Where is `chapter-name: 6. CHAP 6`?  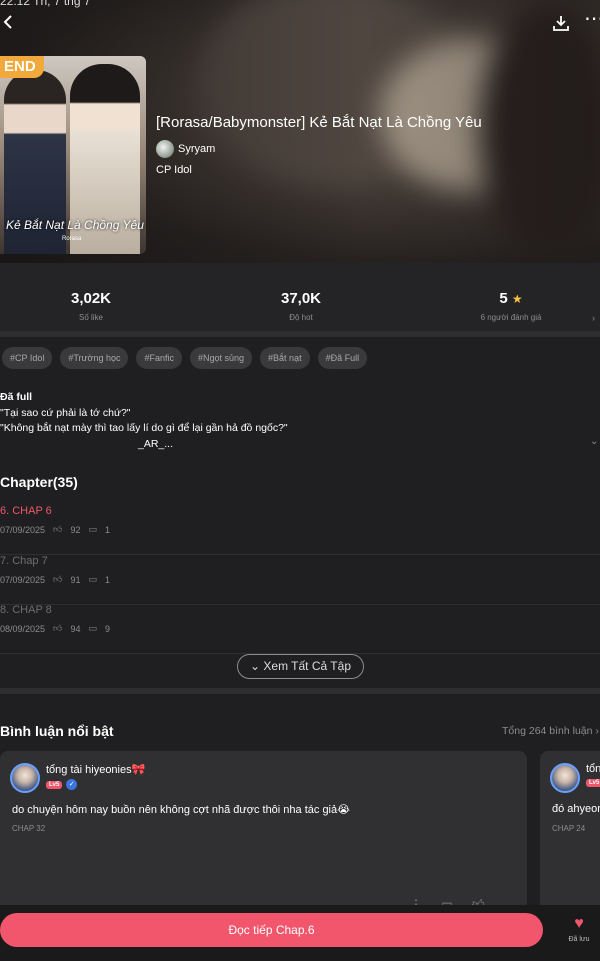 chapter-name: 6. CHAP 6 is located at coordinates (26, 511).